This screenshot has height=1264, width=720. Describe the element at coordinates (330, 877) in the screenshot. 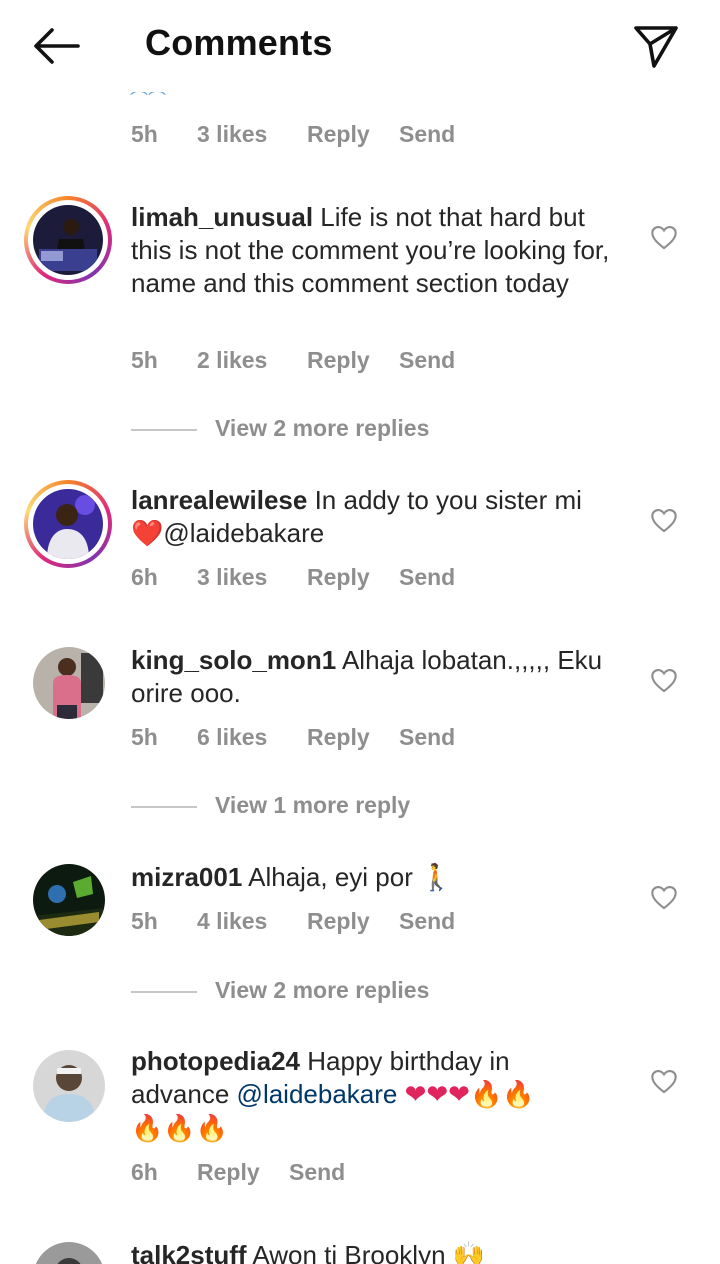

I see `comment-body: Alhaja, eyi por` at that location.